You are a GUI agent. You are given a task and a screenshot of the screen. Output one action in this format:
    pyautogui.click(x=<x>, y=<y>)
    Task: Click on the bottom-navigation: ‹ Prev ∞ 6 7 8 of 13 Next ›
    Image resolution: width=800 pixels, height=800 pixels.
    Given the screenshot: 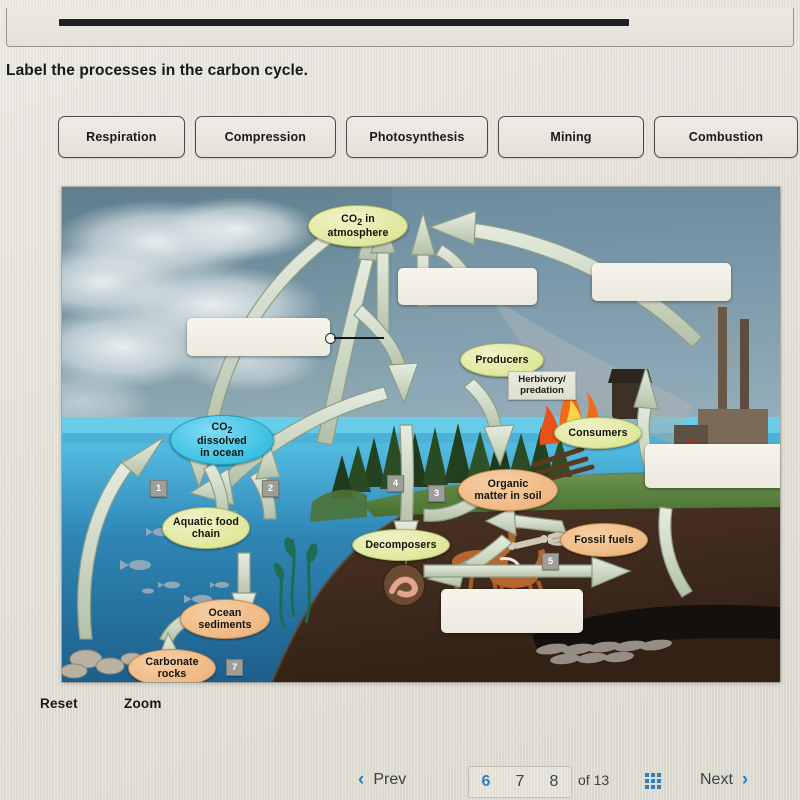 What is the action you would take?
    pyautogui.click(x=400, y=783)
    